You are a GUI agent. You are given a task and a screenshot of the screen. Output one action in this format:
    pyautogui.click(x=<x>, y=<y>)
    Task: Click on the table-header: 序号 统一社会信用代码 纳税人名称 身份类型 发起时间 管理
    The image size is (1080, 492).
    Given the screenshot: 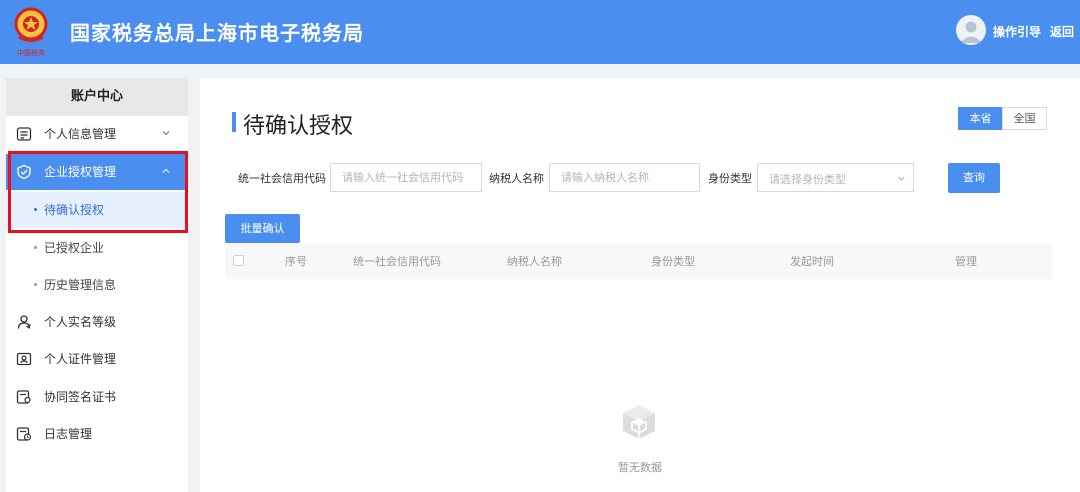 What is the action you would take?
    pyautogui.click(x=638, y=261)
    